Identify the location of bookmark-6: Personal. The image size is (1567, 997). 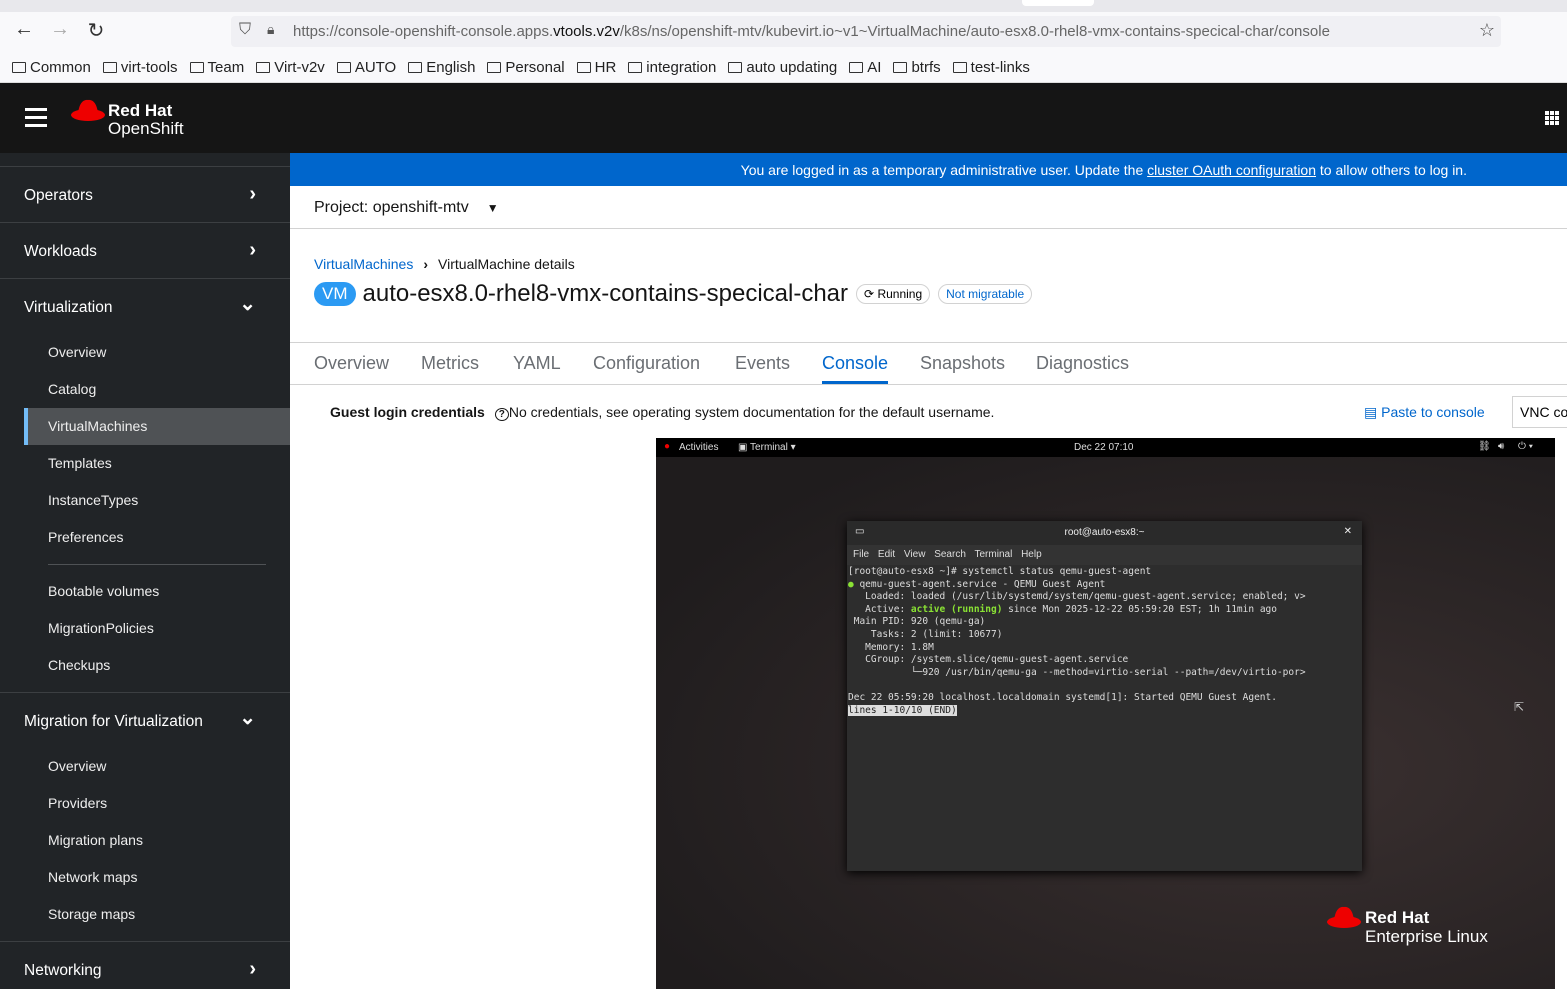
(526, 67).